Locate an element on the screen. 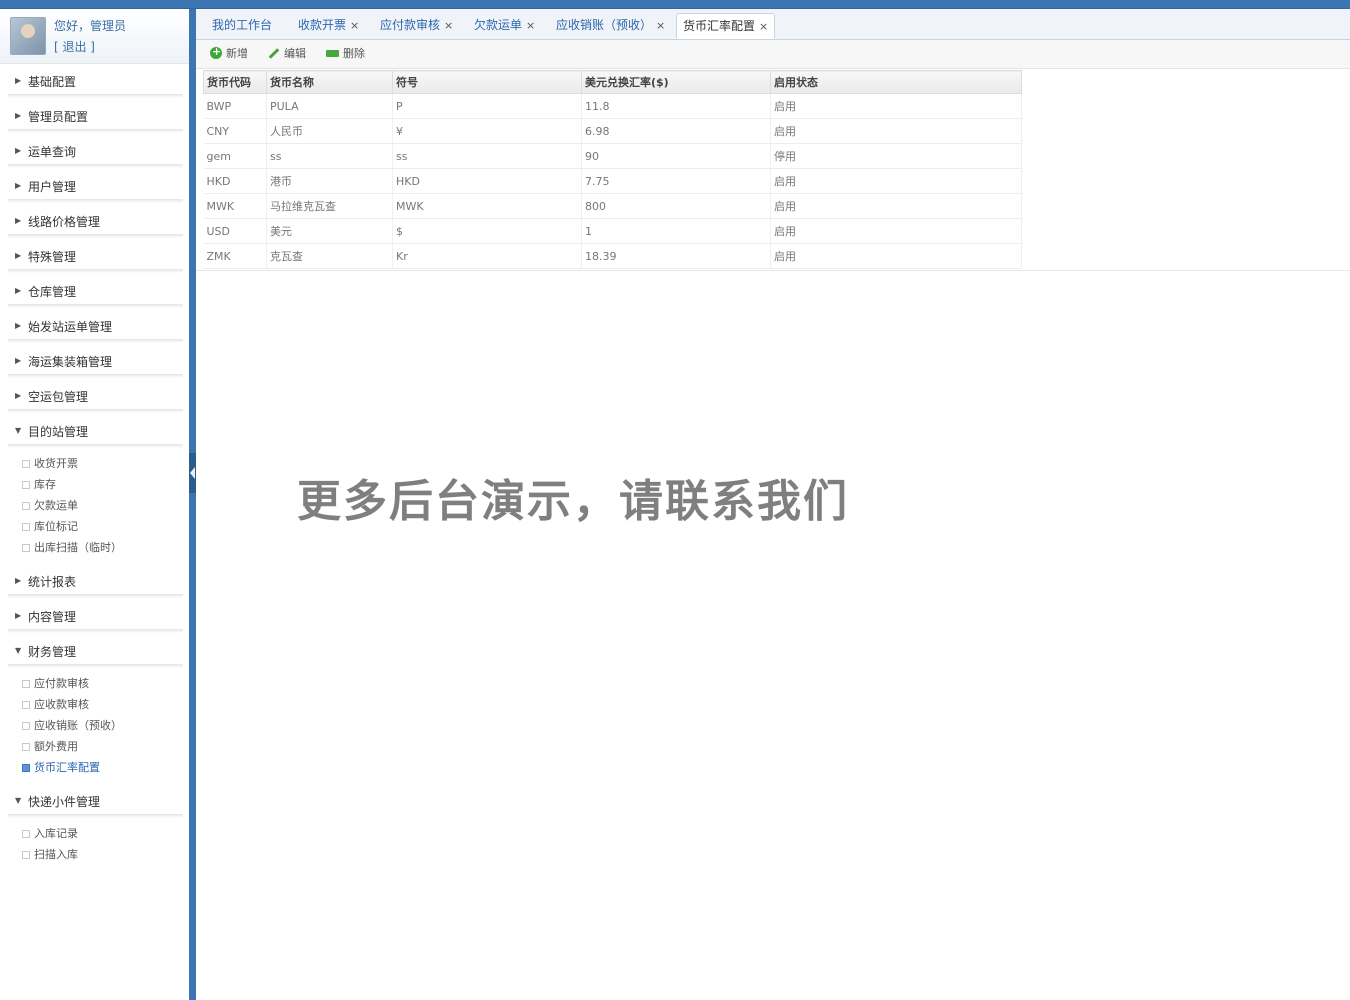 The width and height of the screenshot is (1350, 1000). table-cell: $ is located at coordinates (487, 231).